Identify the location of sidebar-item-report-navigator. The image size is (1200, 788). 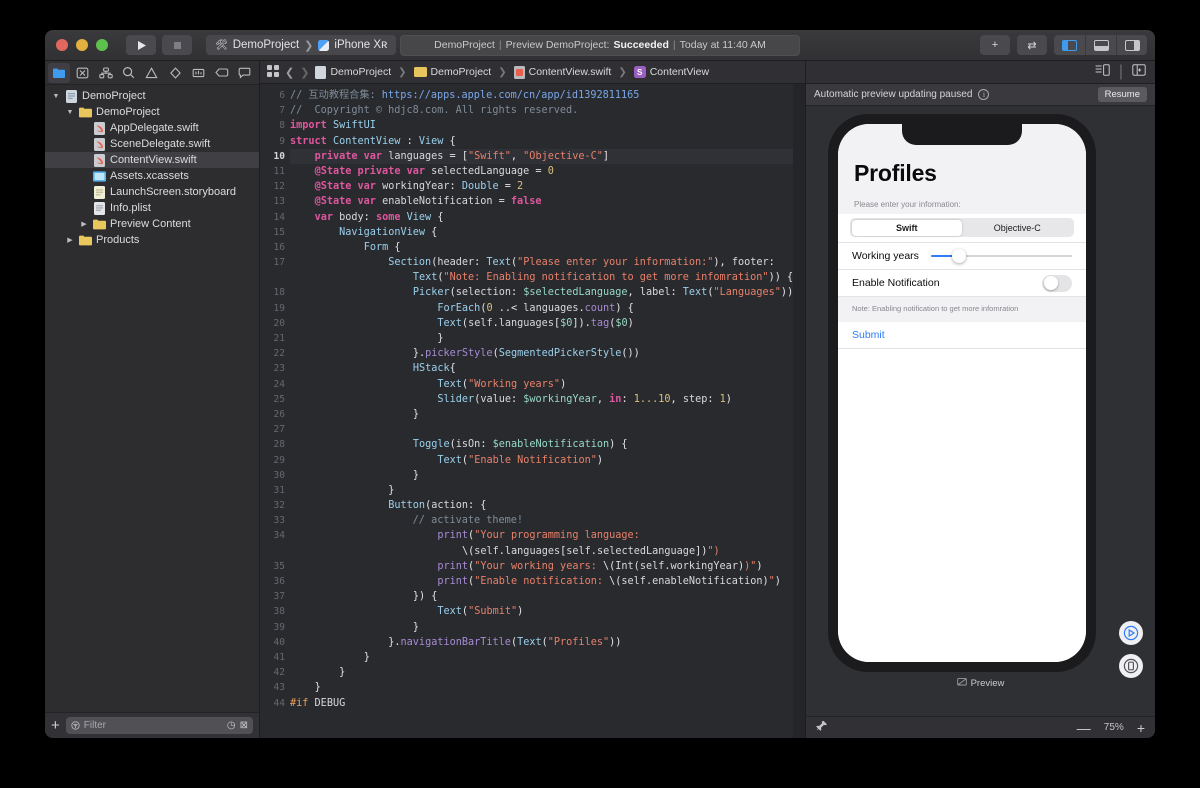
(245, 73).